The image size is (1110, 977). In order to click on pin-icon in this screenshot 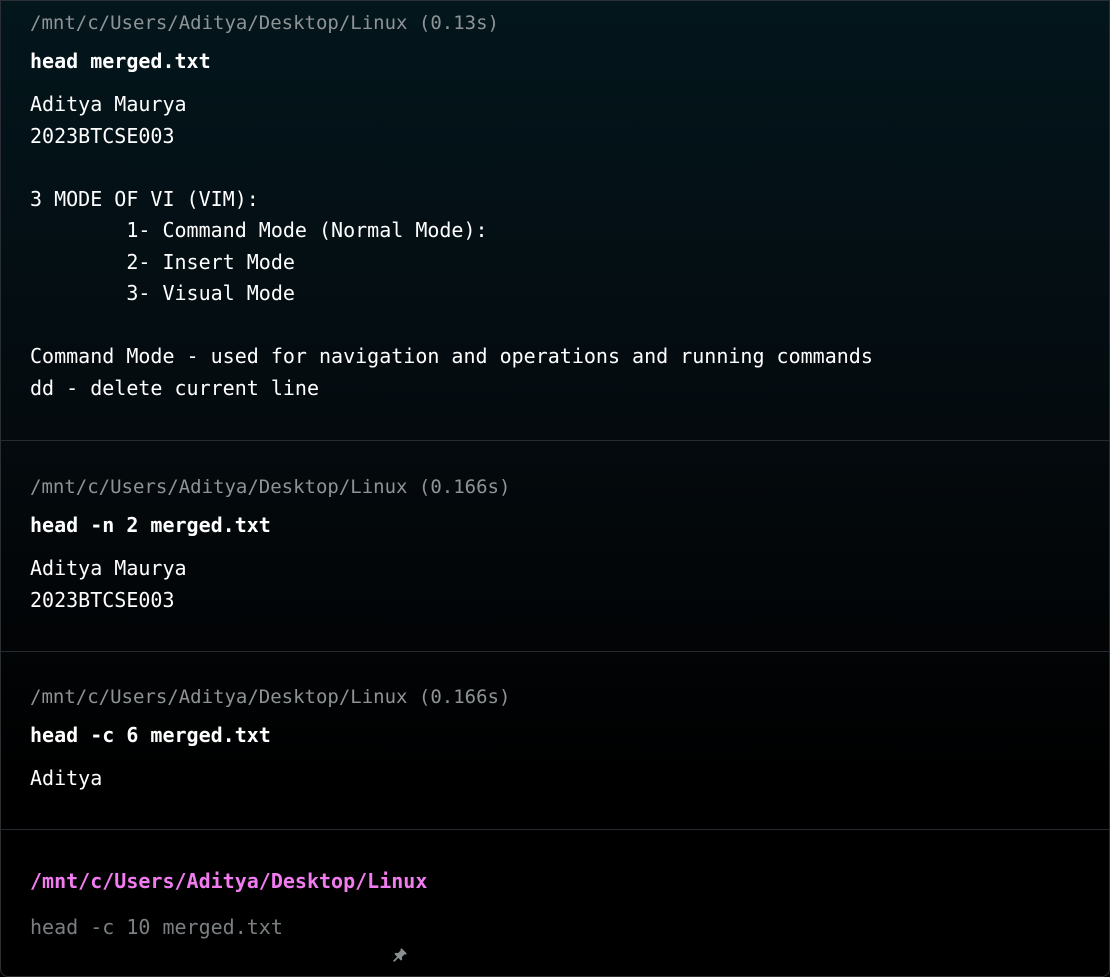, I will do `click(351, 940)`.